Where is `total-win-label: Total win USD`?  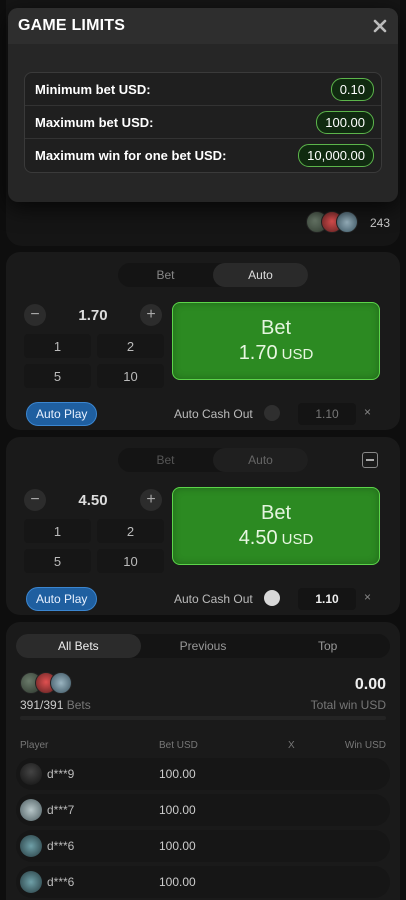 total-win-label: Total win USD is located at coordinates (348, 705).